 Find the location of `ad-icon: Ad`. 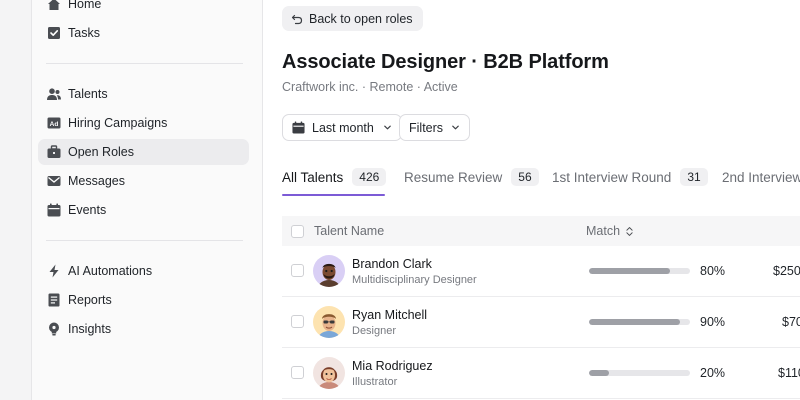

ad-icon: Ad is located at coordinates (54, 123).